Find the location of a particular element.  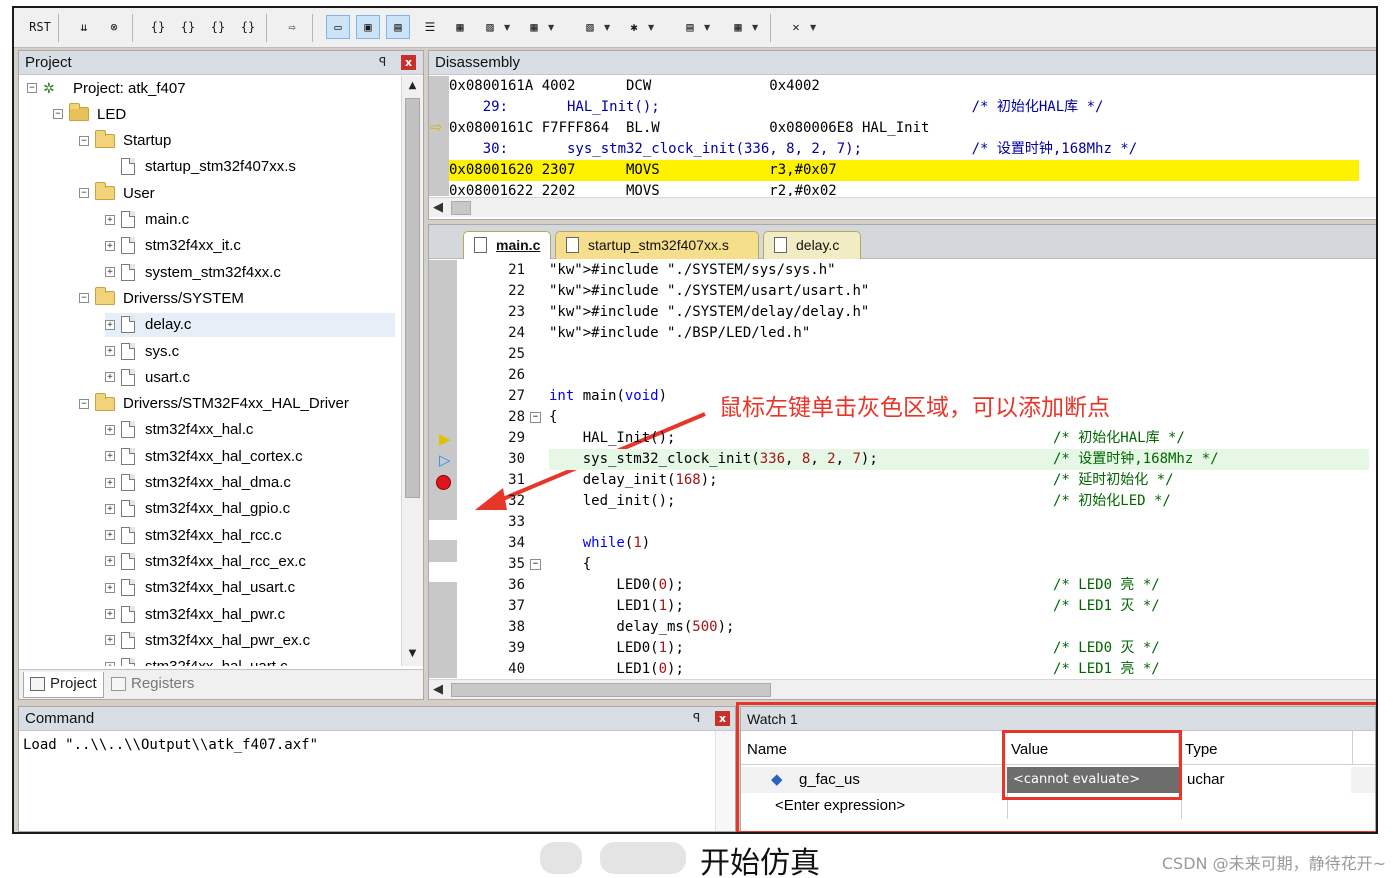

breakpoint-icon is located at coordinates (443, 482).